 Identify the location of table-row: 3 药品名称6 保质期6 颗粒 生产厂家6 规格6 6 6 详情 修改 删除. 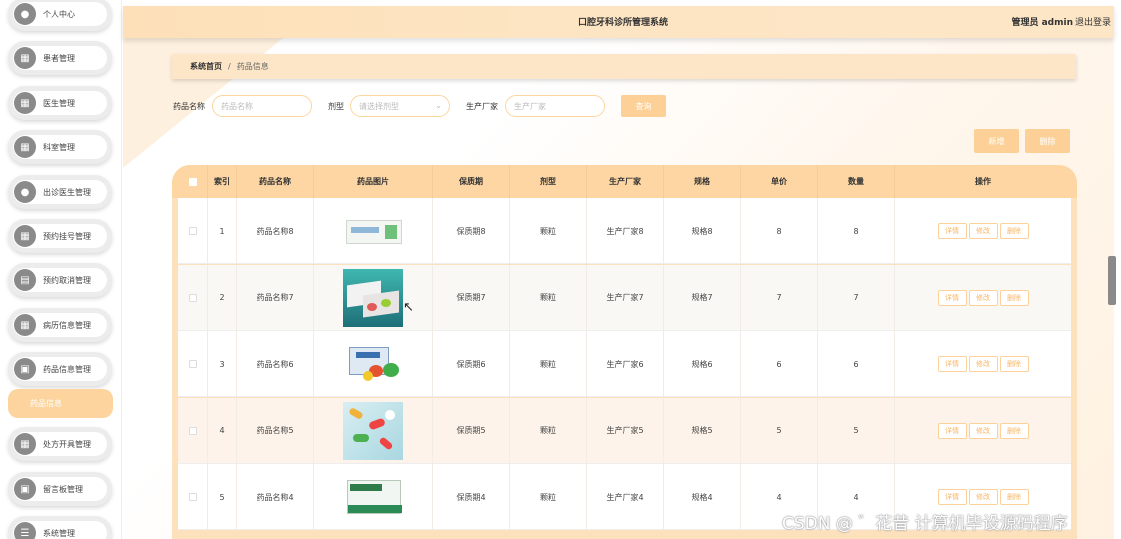
(624, 364).